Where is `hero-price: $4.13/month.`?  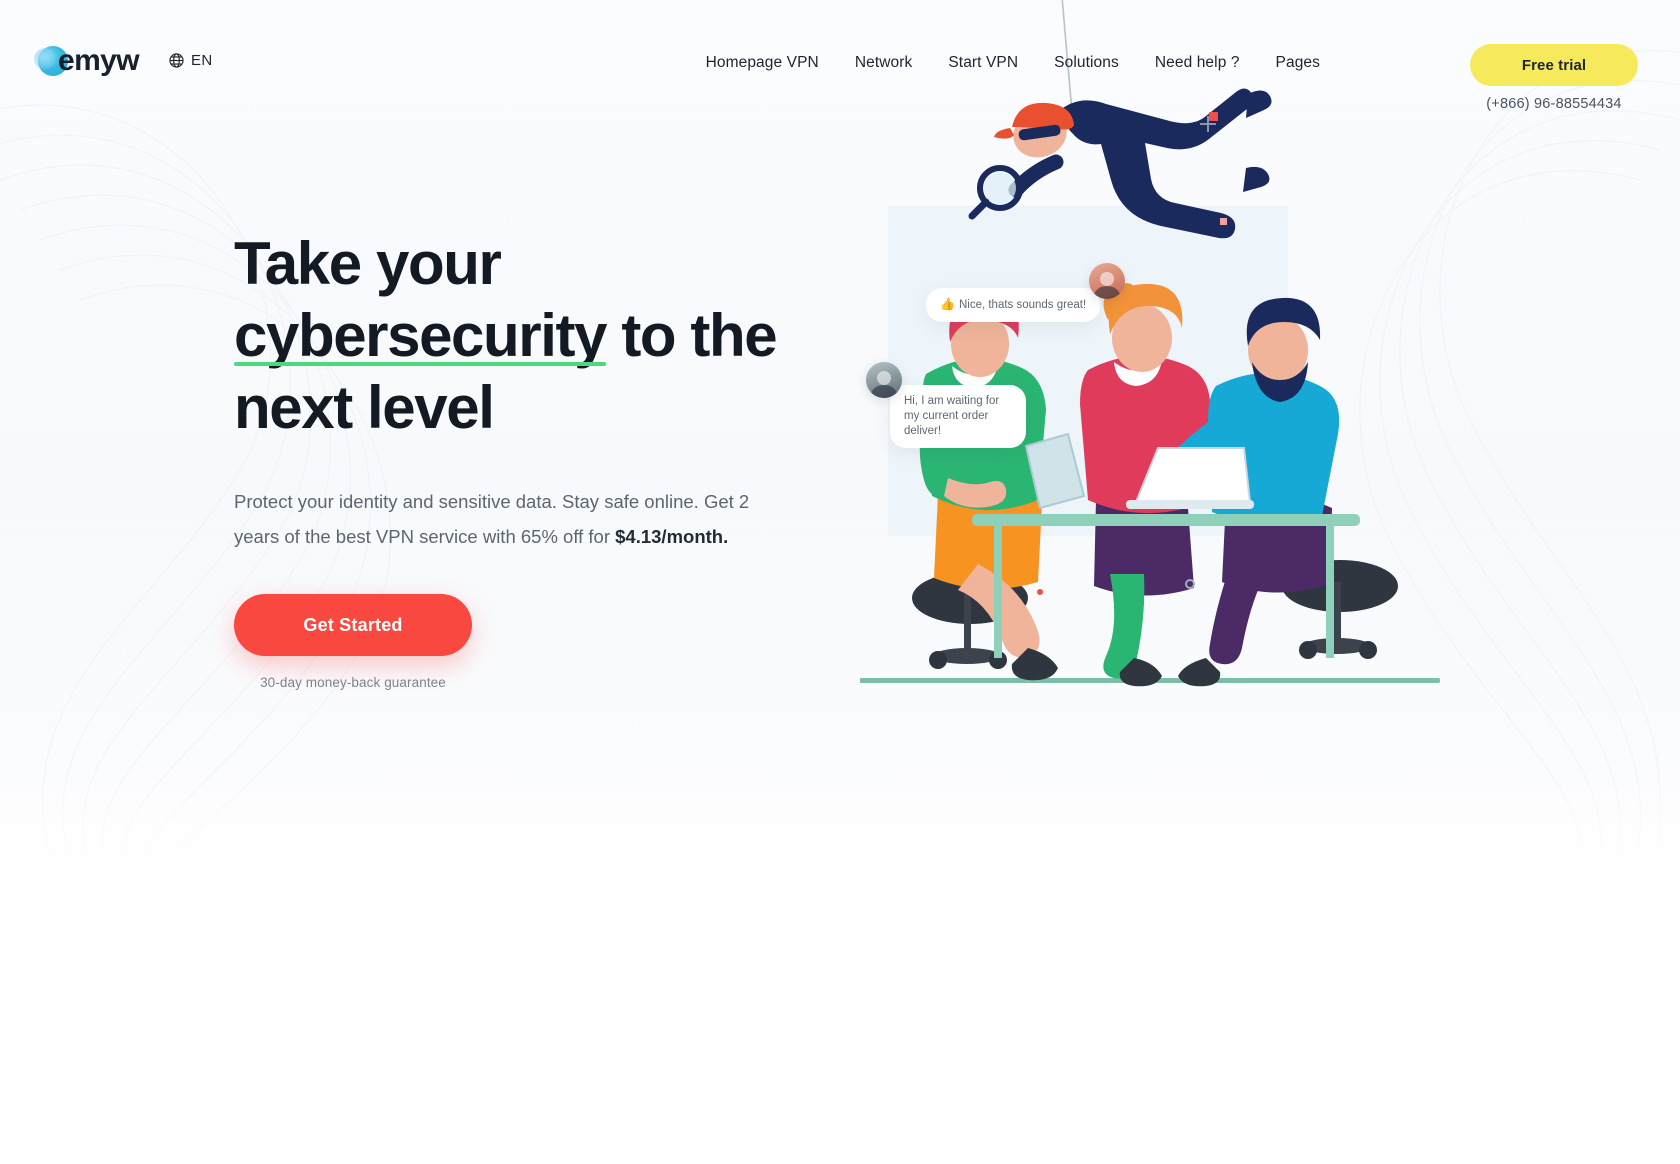 hero-price: $4.13/month. is located at coordinates (672, 536).